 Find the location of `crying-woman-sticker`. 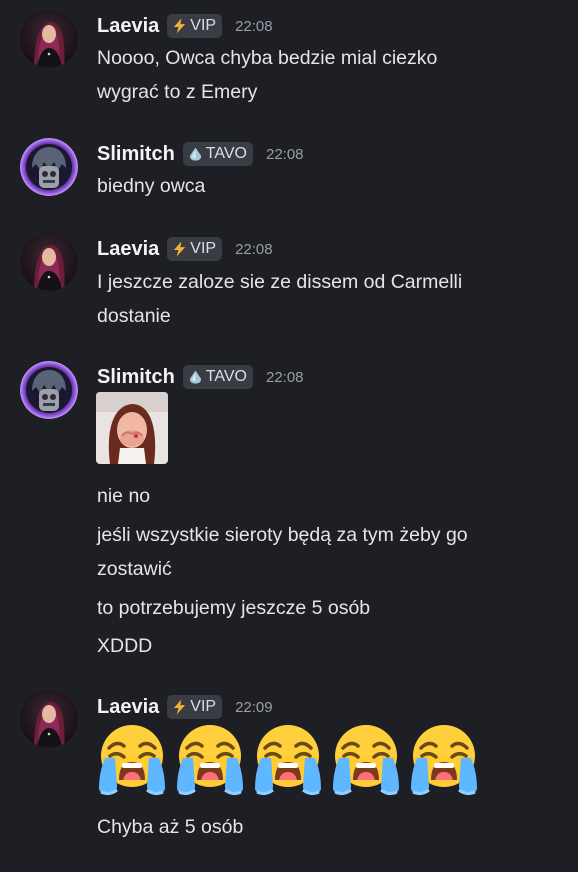

crying-woman-sticker is located at coordinates (132, 428).